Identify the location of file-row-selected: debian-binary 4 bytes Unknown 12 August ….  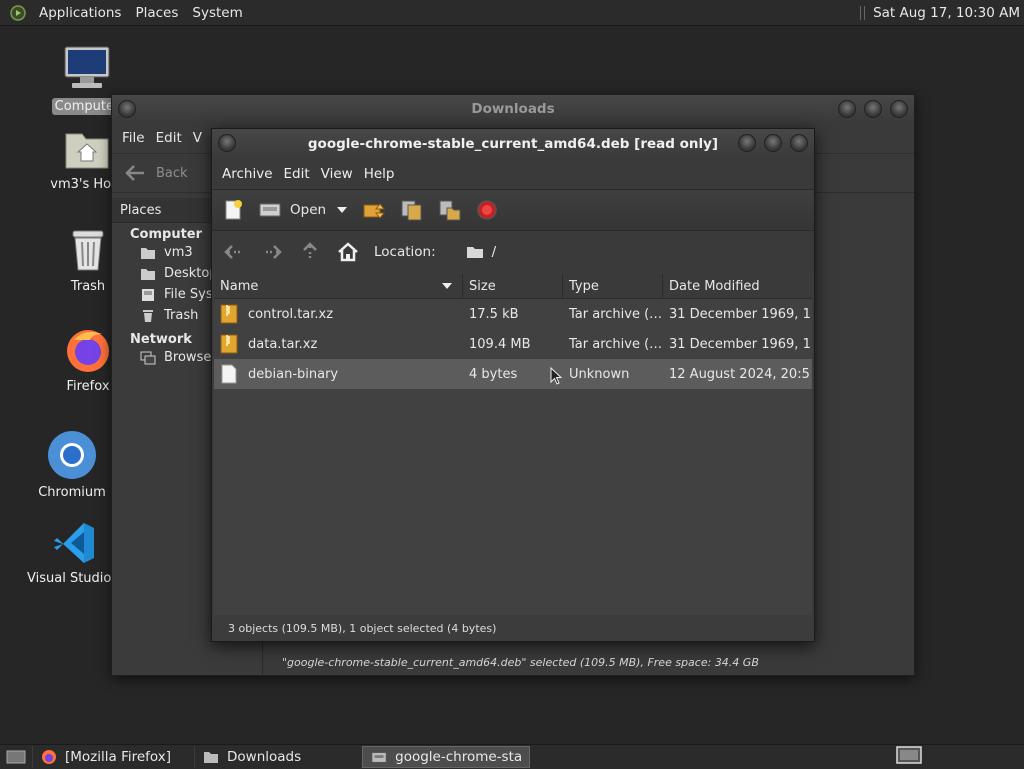
(513, 374).